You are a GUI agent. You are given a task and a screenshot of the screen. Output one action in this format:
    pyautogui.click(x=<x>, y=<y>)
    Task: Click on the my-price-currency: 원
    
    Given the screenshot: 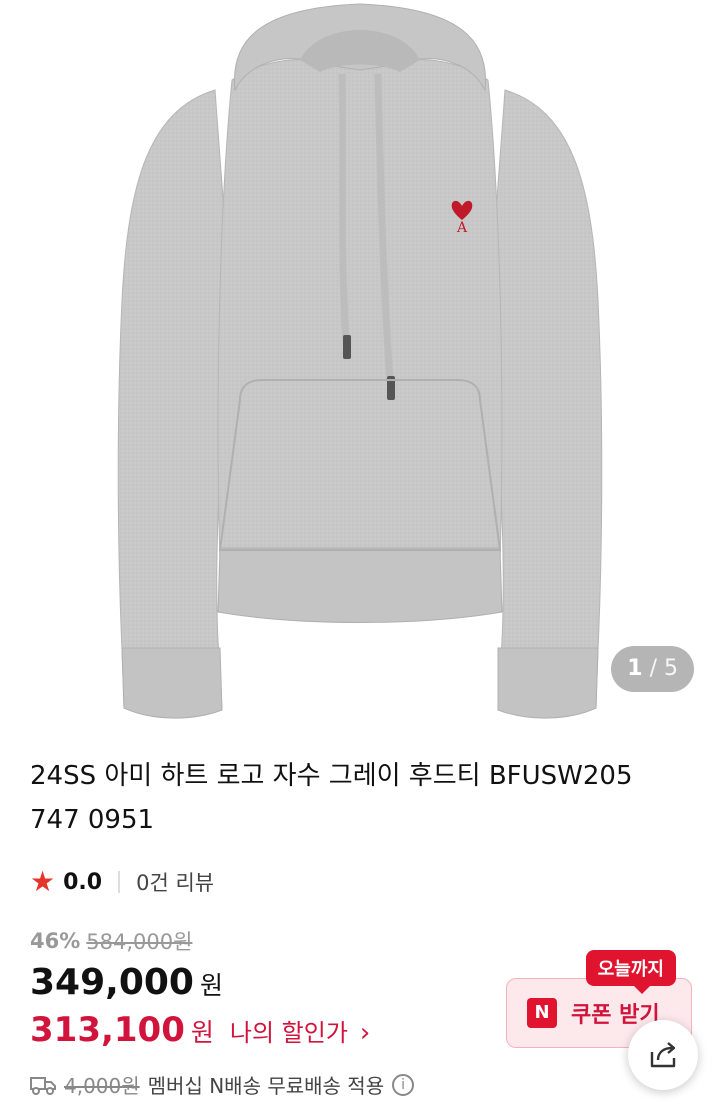 What is the action you would take?
    pyautogui.click(x=202, y=1032)
    